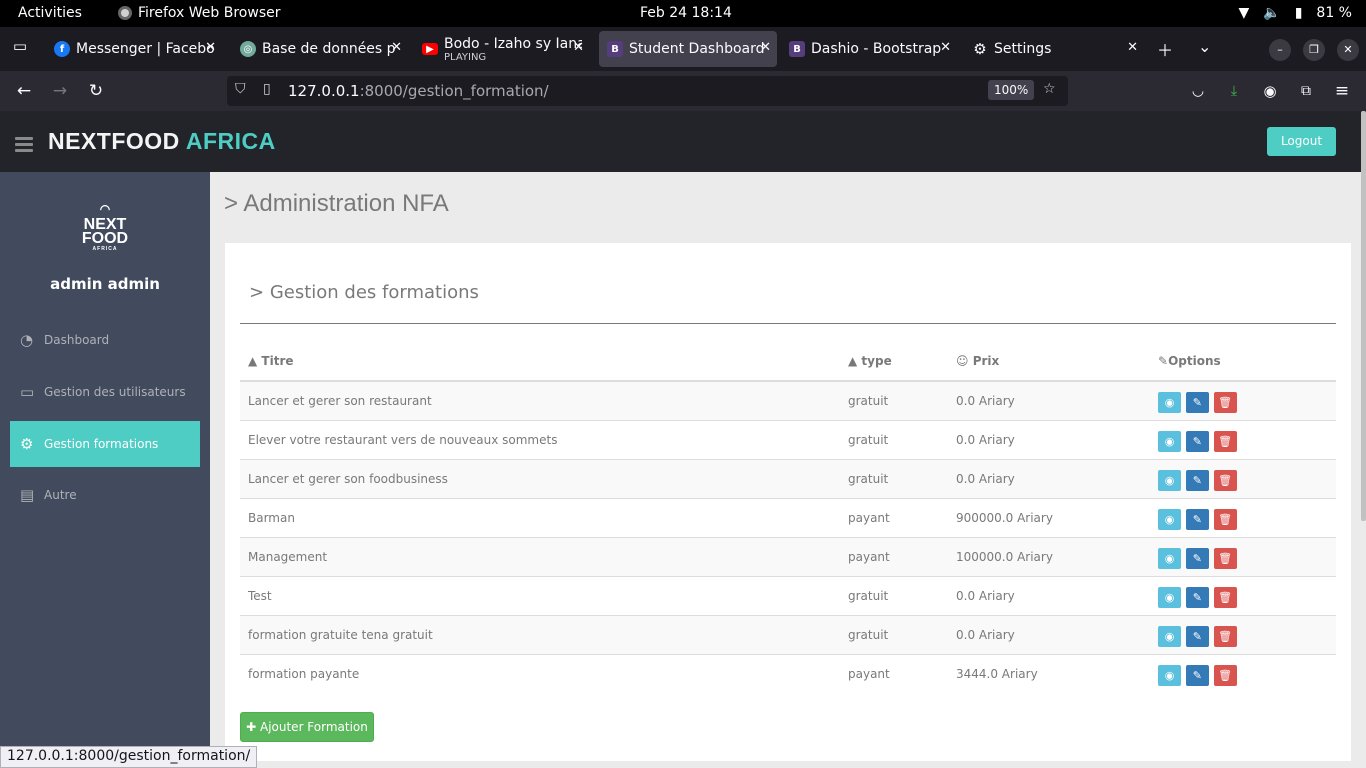 This screenshot has height=768, width=1366. I want to click on forward-icon: →, so click(60, 91).